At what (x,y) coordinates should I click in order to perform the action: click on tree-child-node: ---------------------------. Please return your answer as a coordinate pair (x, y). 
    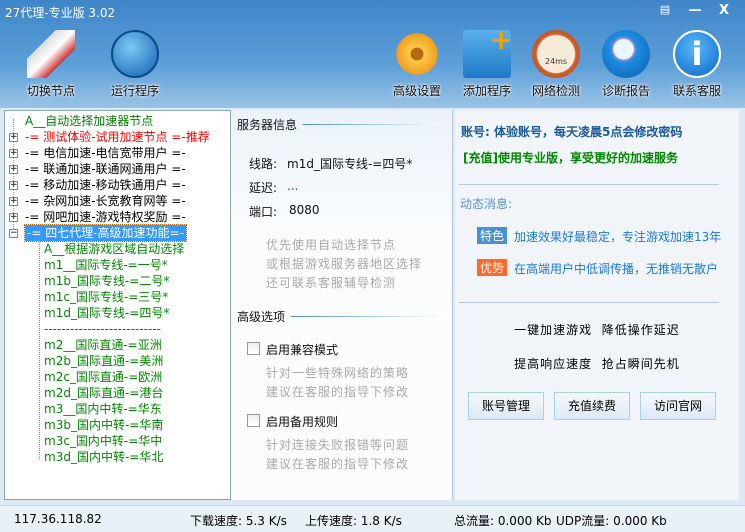
    Looking at the image, I should click on (102, 329).